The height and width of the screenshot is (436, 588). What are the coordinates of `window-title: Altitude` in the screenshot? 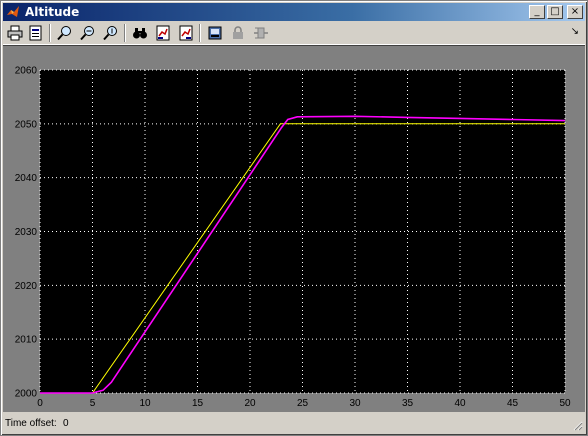 It's located at (52, 12).